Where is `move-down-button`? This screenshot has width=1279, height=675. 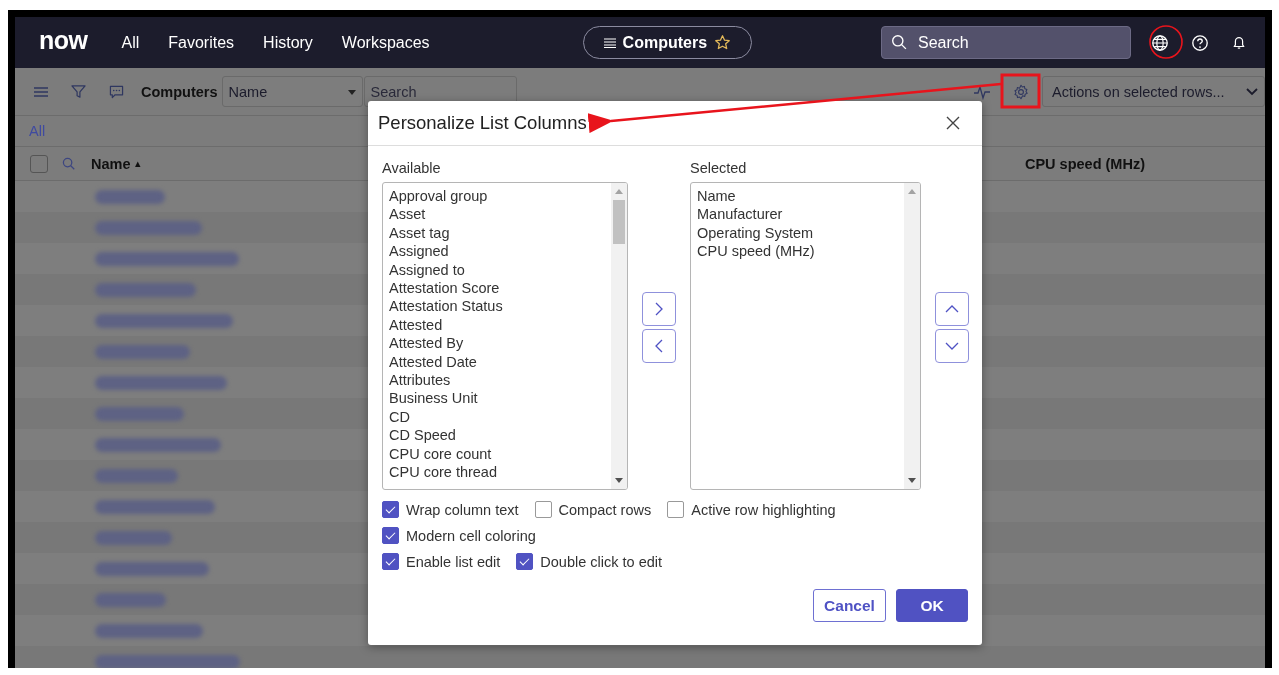 move-down-button is located at coordinates (952, 346).